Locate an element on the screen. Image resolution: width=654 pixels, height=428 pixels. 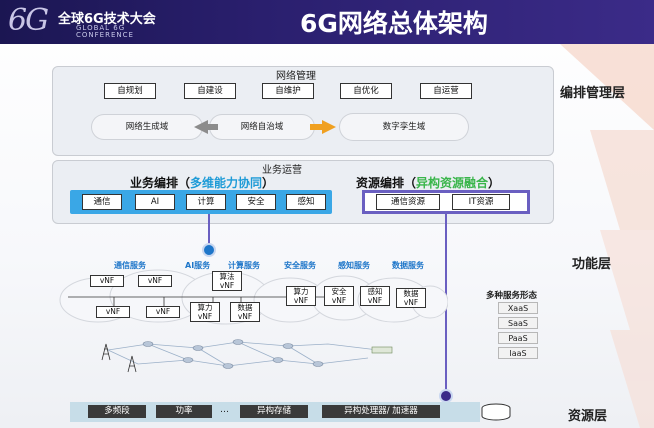
vnf-compute-b: 算力 vNF is located at coordinates (301, 296).